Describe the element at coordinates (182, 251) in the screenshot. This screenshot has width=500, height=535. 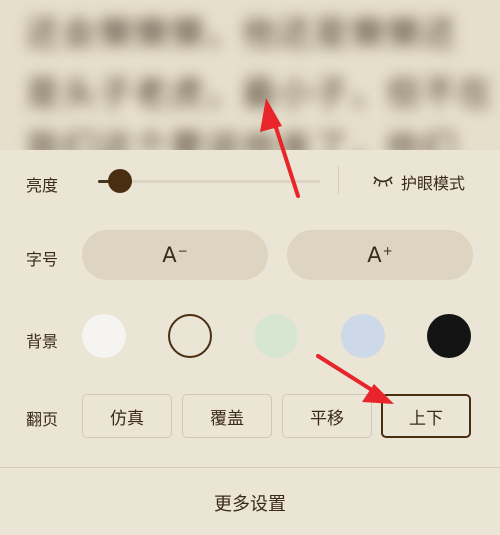
I see `minus-icon: −` at that location.